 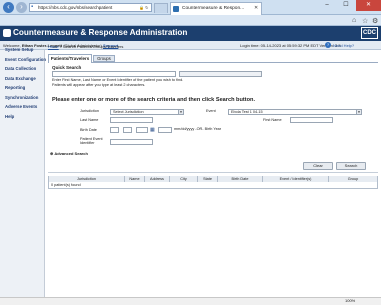 I want to click on help-icon: ?, so click(x=328, y=45).